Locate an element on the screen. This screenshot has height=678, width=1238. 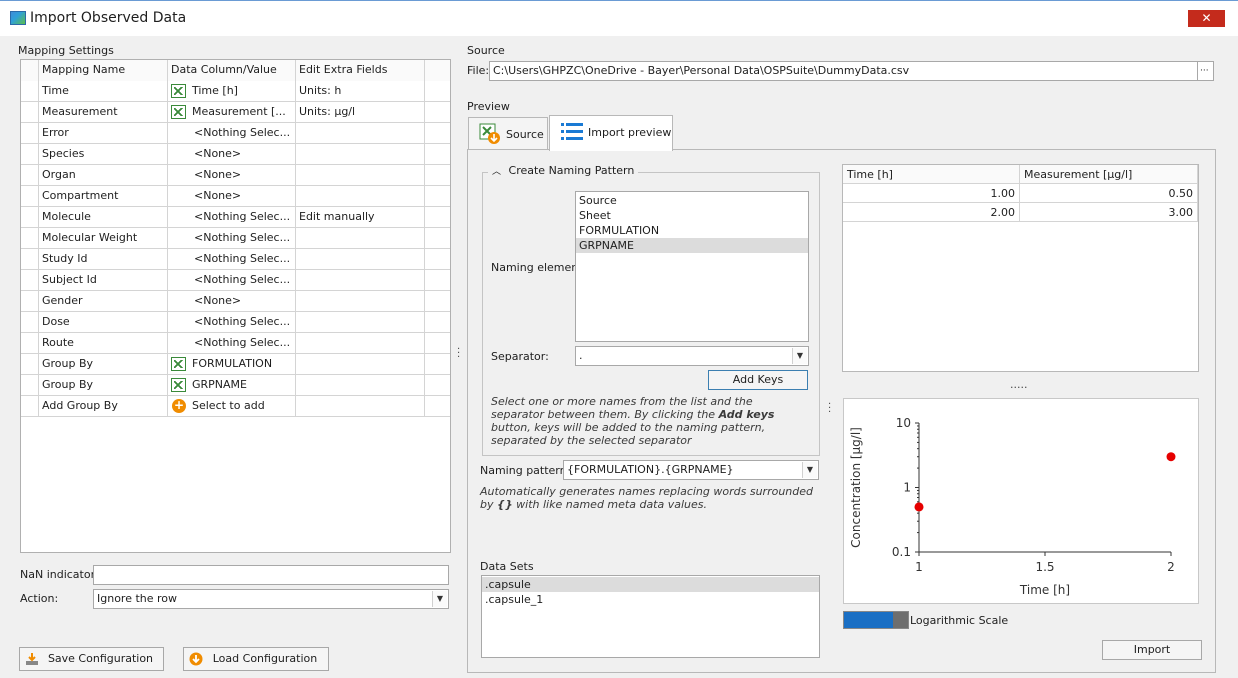
table-row: Dose<Nothing Selec...▼✕ is located at coordinates (235, 322).